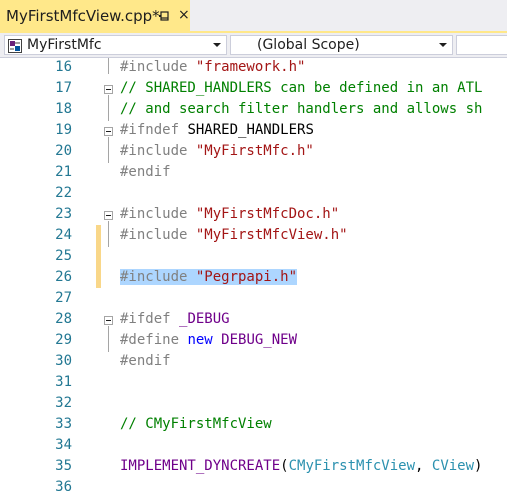 This screenshot has width=507, height=494. Describe the element at coordinates (63, 466) in the screenshot. I see `line-number: 35` at that location.